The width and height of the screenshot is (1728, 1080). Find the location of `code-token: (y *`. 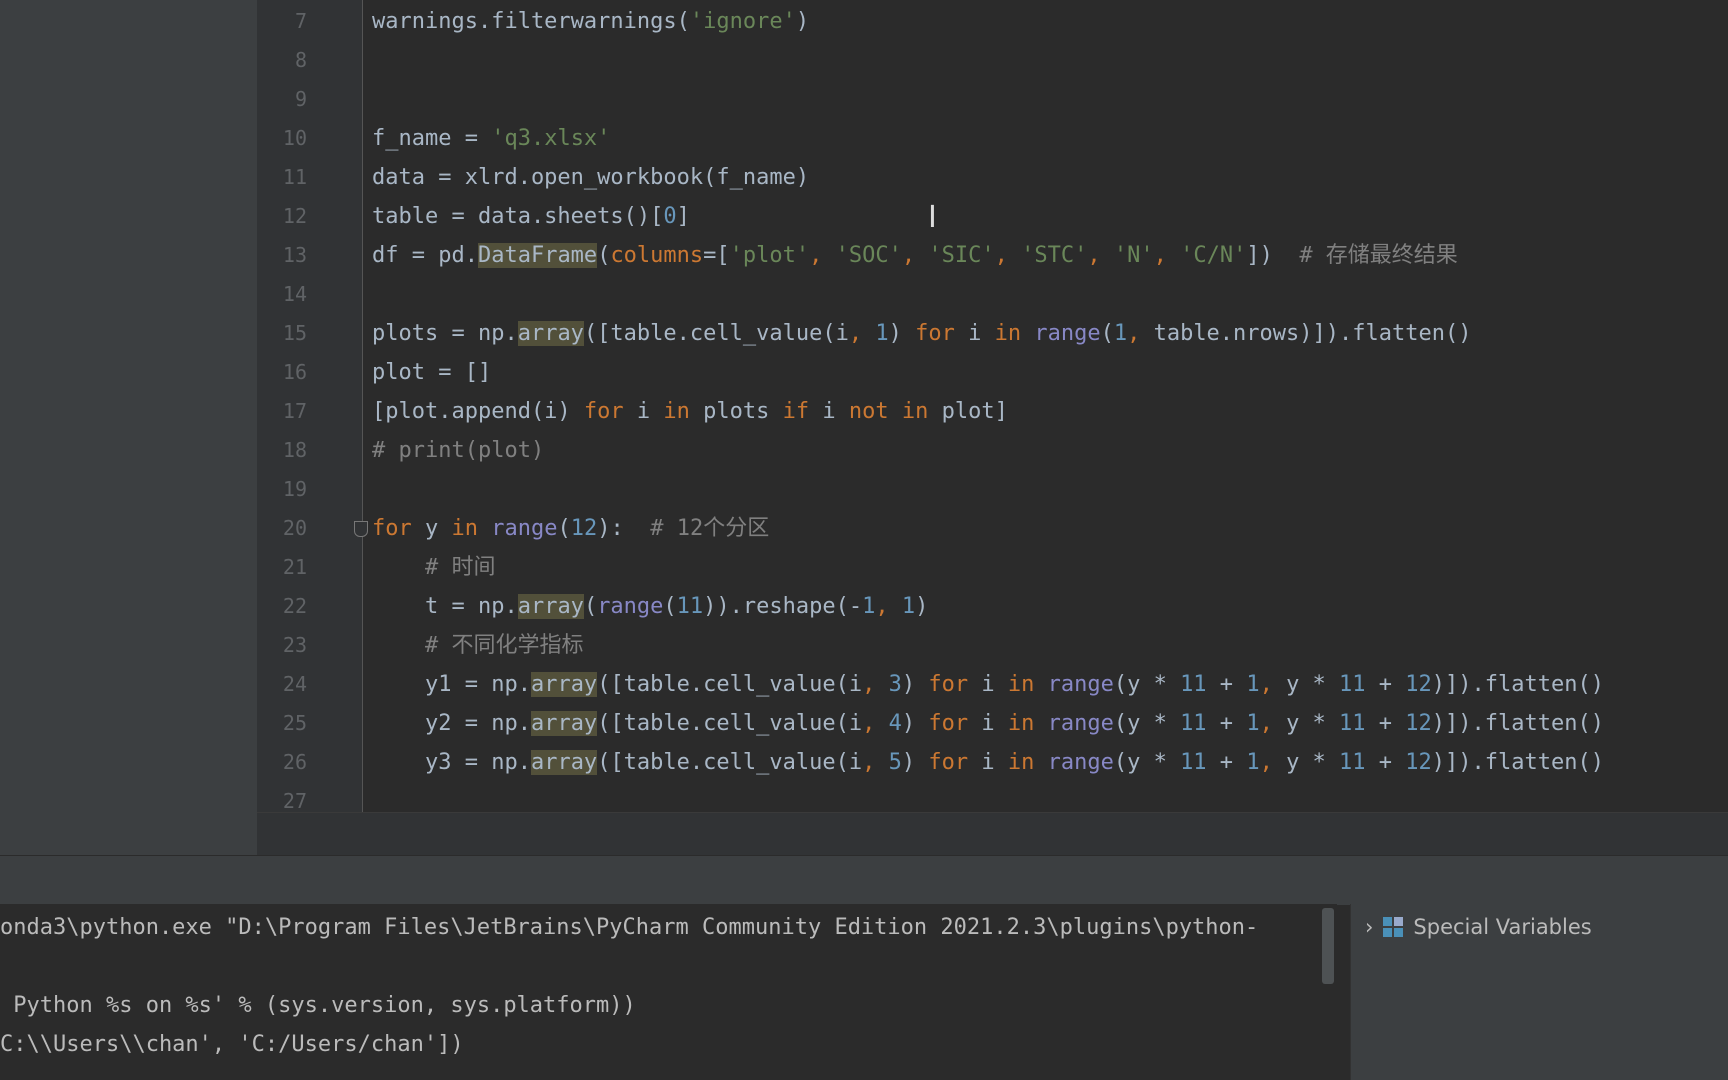

code-token: (y * is located at coordinates (1147, 762).